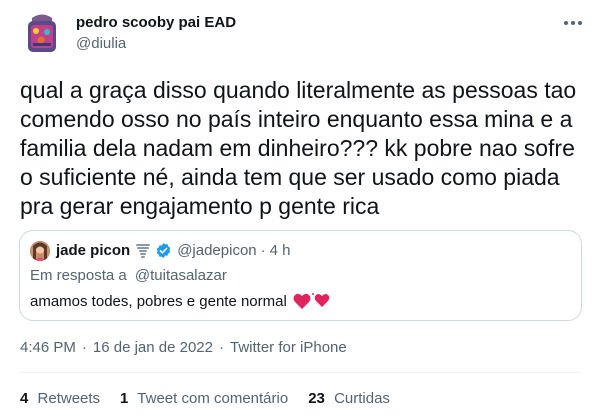 The width and height of the screenshot is (598, 415). What do you see at coordinates (316, 398) in the screenshot?
I see `likes-count: 23` at bounding box center [316, 398].